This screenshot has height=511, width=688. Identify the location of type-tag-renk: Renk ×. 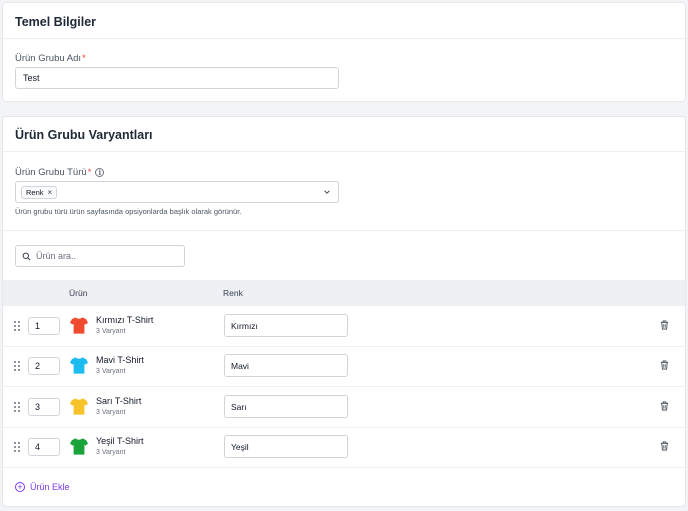
(39, 192).